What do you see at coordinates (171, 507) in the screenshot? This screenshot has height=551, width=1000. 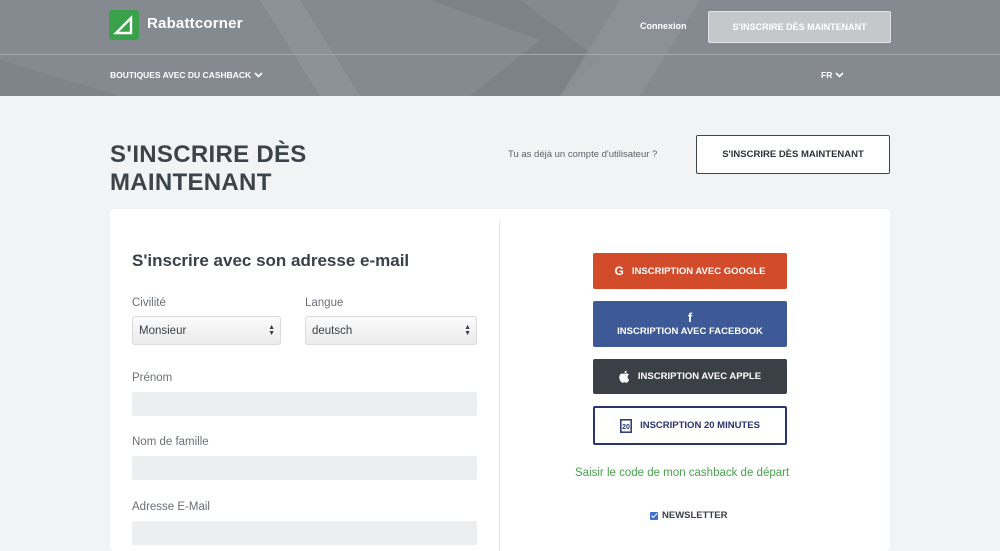 I see `email-label: Adresse E-Mail` at bounding box center [171, 507].